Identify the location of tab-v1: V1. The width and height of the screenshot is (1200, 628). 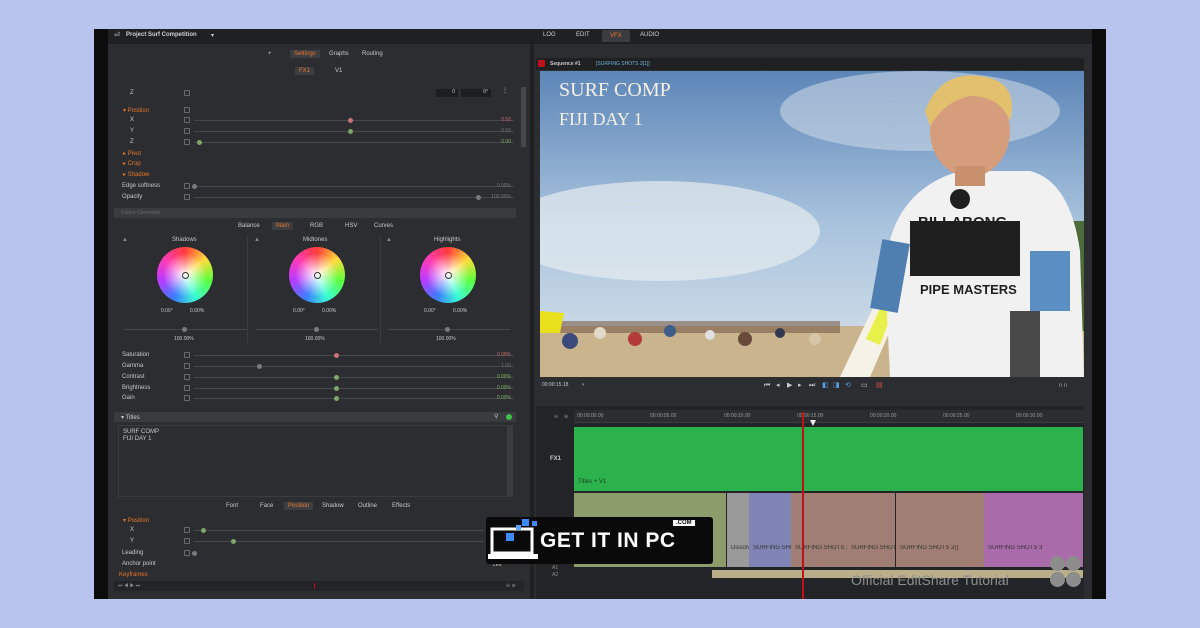
(338, 71).